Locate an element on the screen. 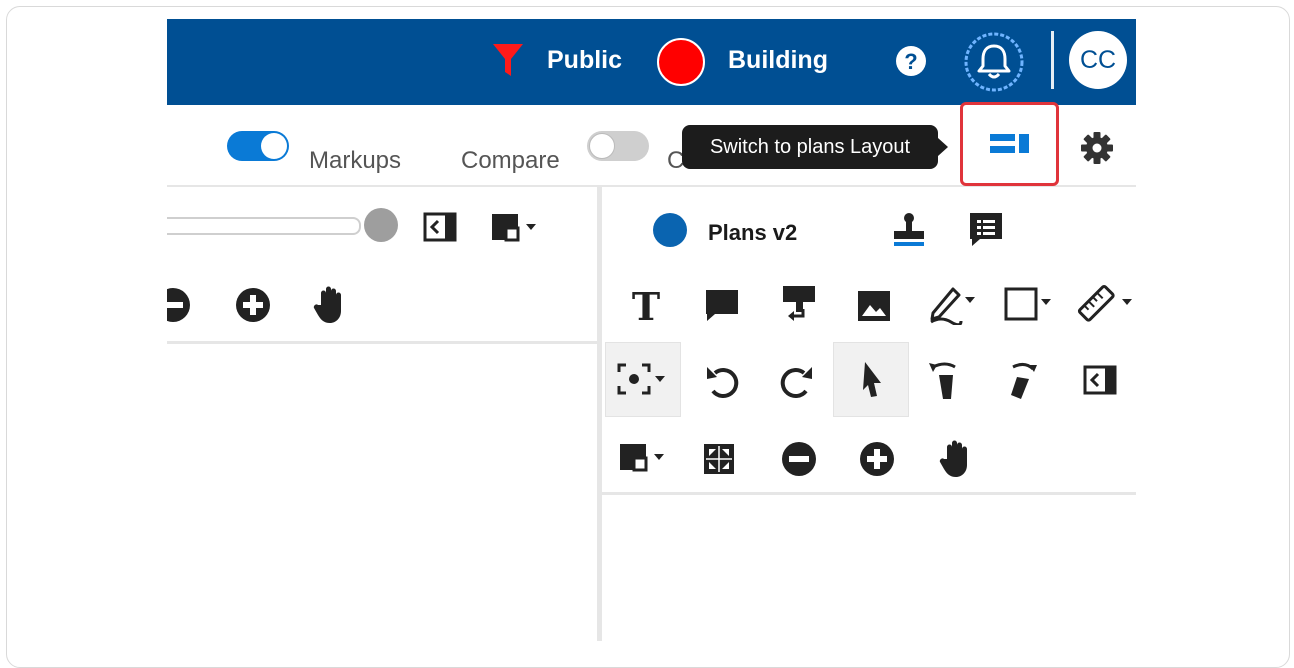 This screenshot has width=1294, height=668. capture-icon is located at coordinates (645, 379).